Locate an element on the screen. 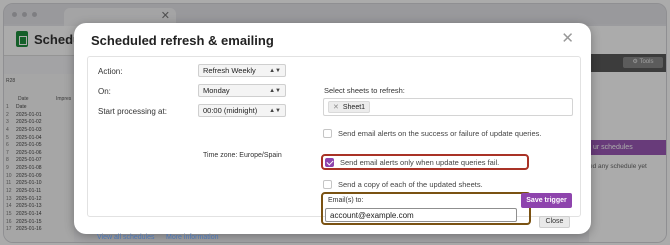 This screenshot has height=245, width=670. day-select: Monday ▲▼ is located at coordinates (242, 90).